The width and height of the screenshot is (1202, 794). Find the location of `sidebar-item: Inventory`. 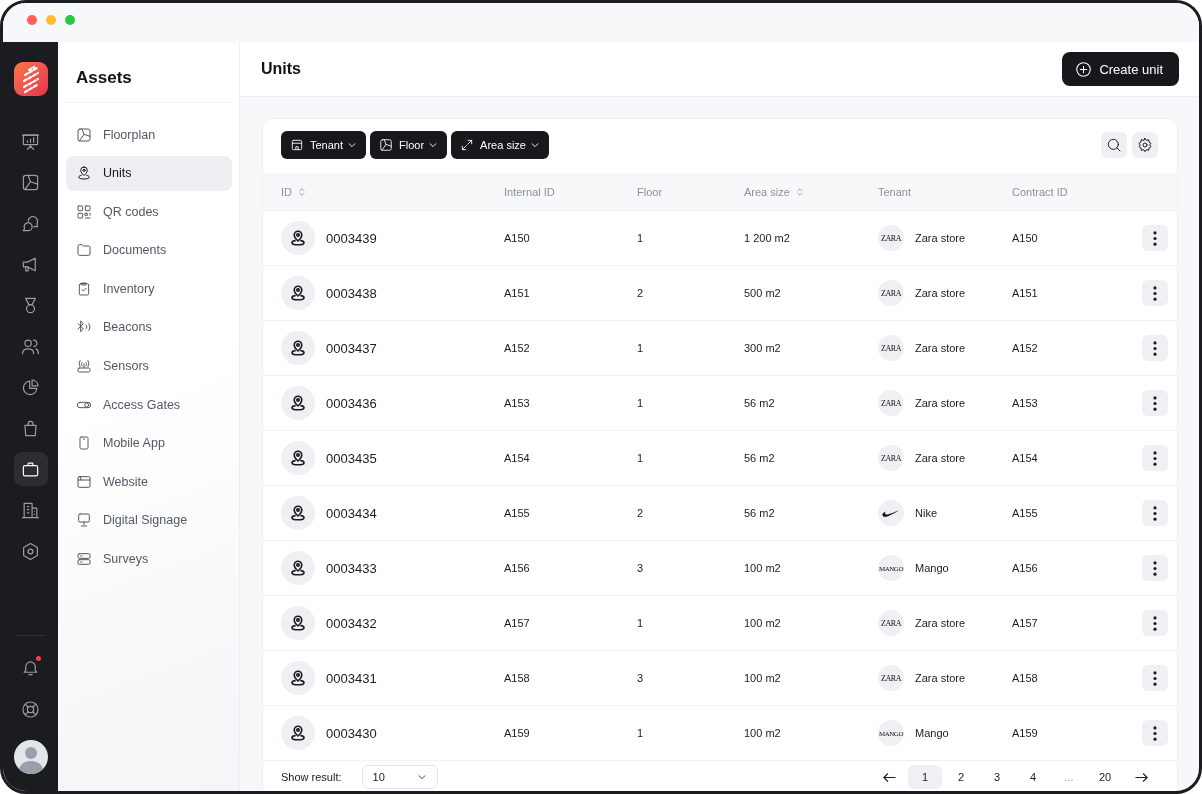

sidebar-item: Inventory is located at coordinates (149, 289).